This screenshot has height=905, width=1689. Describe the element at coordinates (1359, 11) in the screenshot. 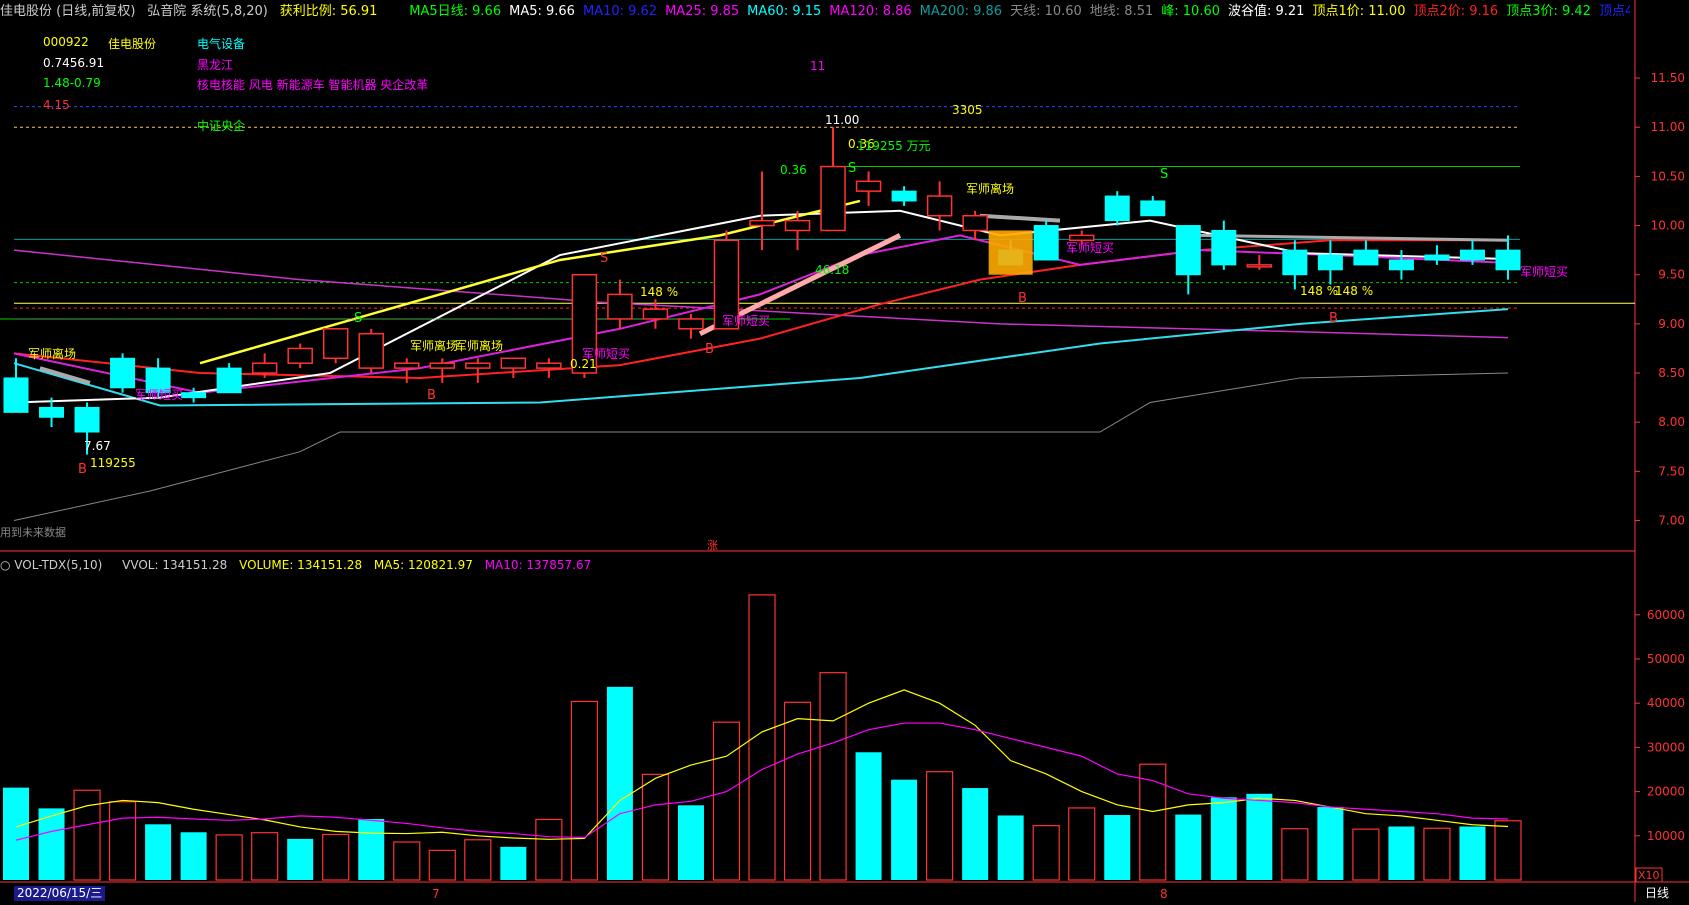

I see `ma-label-11: 顶点1价: 11.00` at that location.